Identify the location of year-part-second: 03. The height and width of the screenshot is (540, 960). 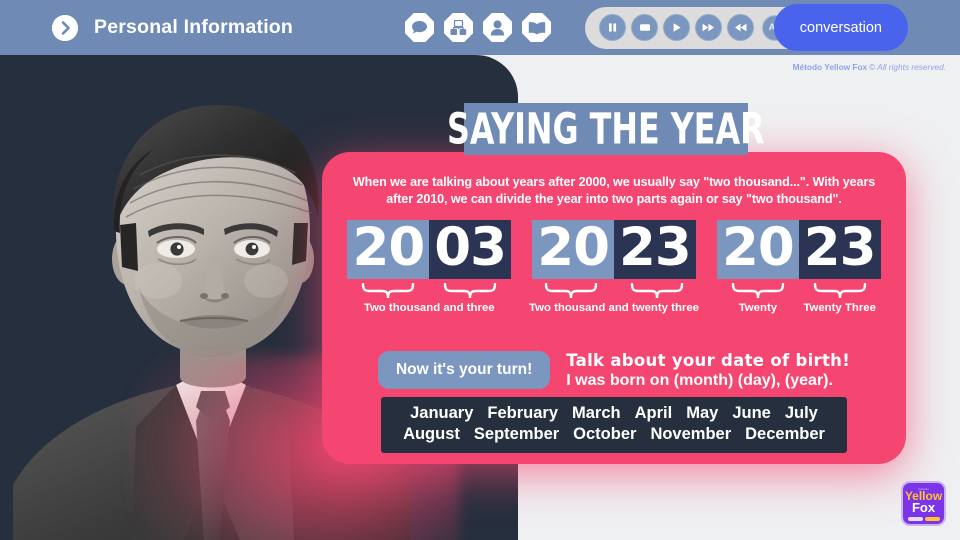
(470, 249).